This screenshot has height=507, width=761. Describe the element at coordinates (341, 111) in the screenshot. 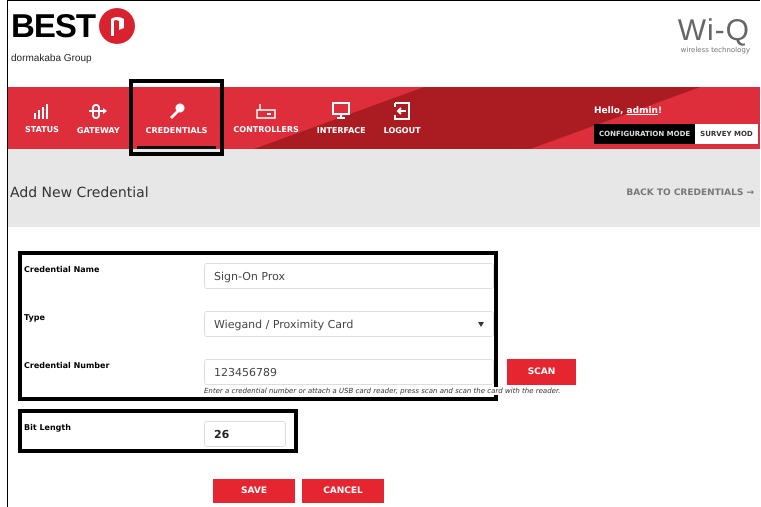

I see `monitor-icon` at that location.